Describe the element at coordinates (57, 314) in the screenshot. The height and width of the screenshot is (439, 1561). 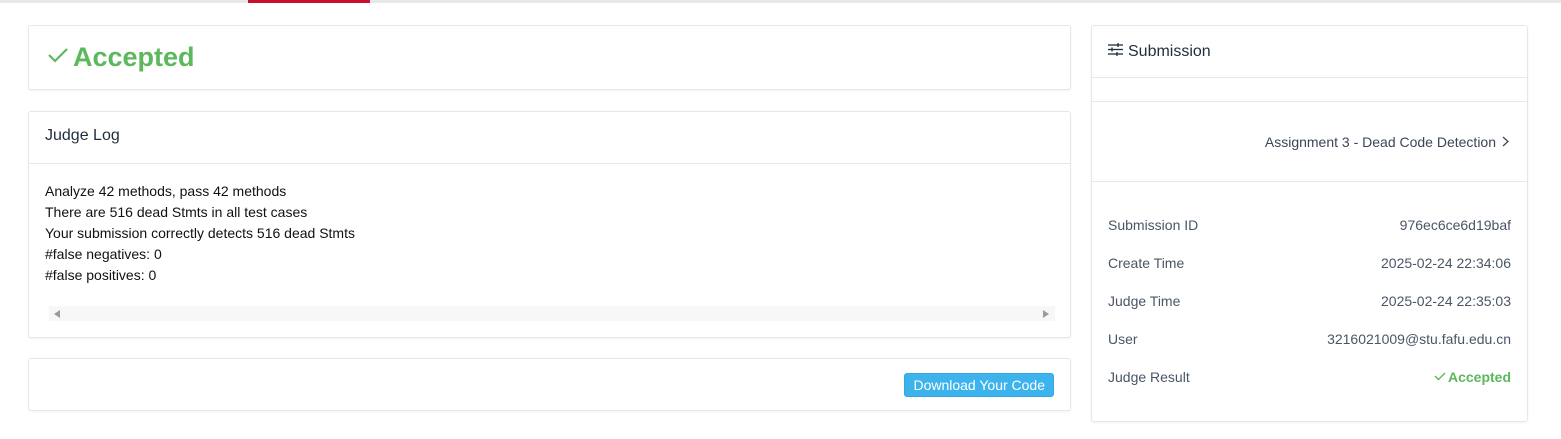
I see `scroll-left-icon` at that location.